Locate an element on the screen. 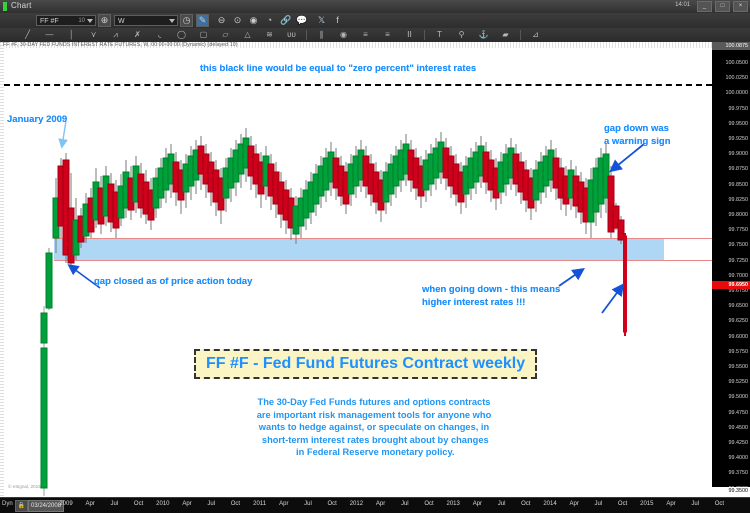 Image resolution: width=750 pixels, height=513 pixels. draw-pencil-button: ✎ is located at coordinates (202, 20).